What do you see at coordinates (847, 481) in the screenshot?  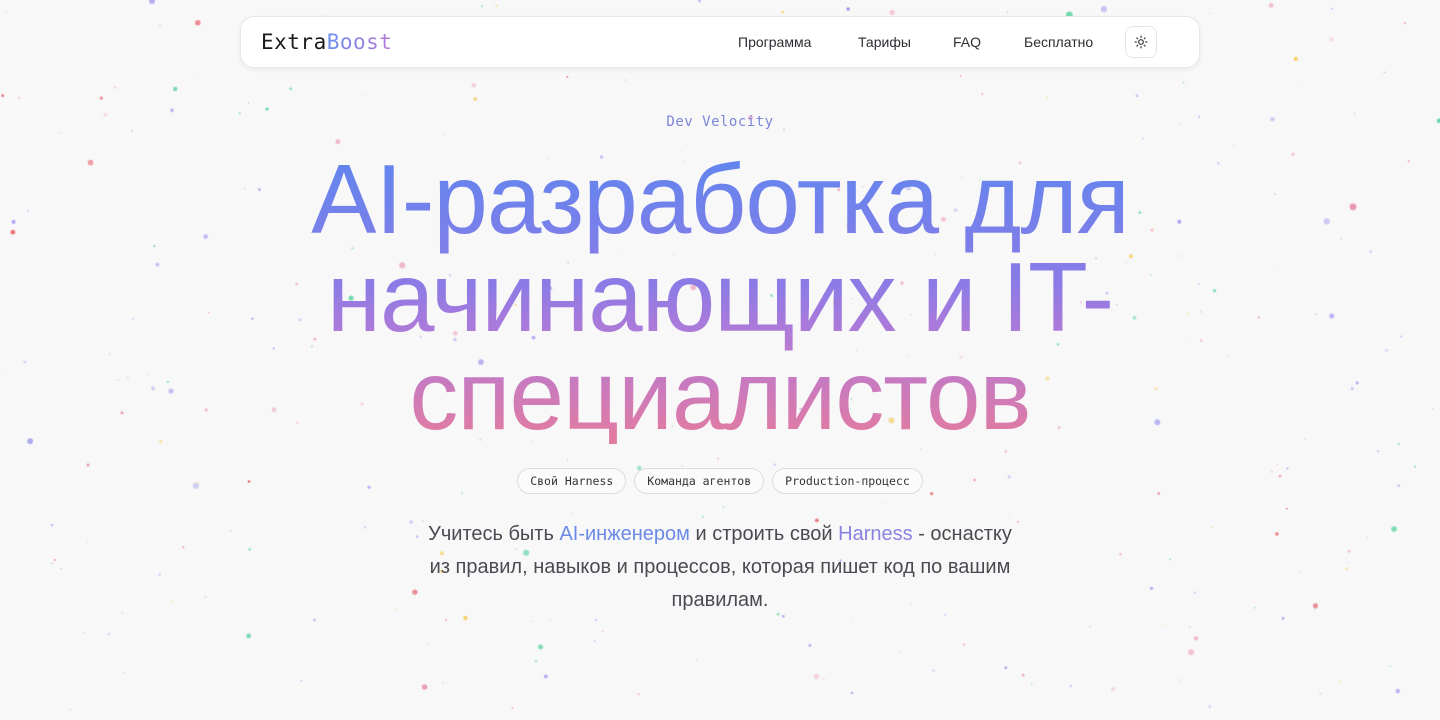 I see `tag-production: Production-процесс` at bounding box center [847, 481].